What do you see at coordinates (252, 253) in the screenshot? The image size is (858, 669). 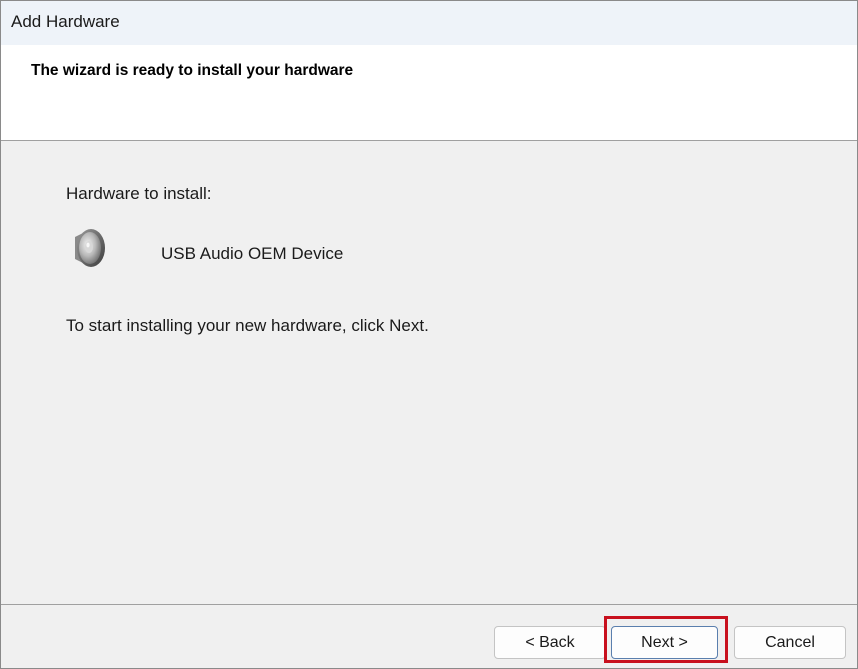 I see `device-name: USB Audio OEM Device` at bounding box center [252, 253].